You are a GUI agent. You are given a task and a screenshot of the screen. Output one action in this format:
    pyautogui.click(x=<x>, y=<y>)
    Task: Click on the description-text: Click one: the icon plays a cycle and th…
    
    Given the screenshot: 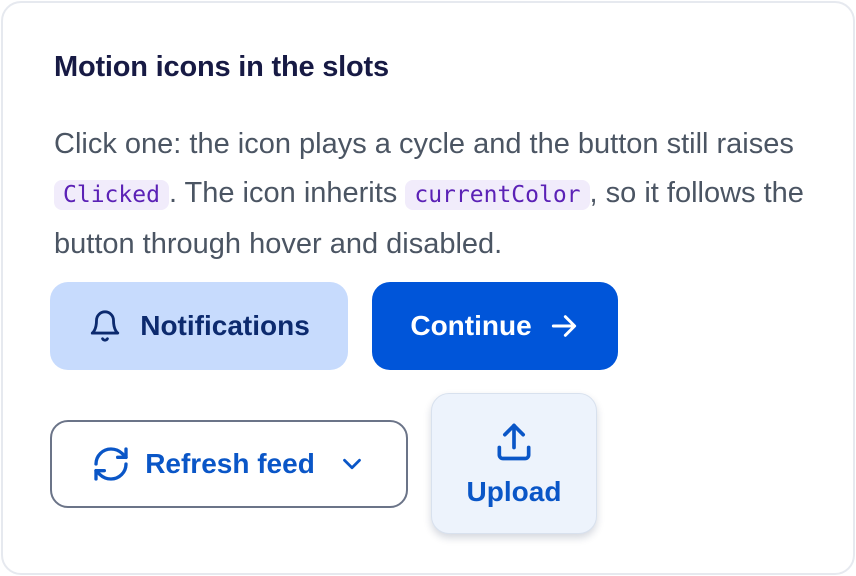 What is the action you would take?
    pyautogui.click(x=424, y=144)
    